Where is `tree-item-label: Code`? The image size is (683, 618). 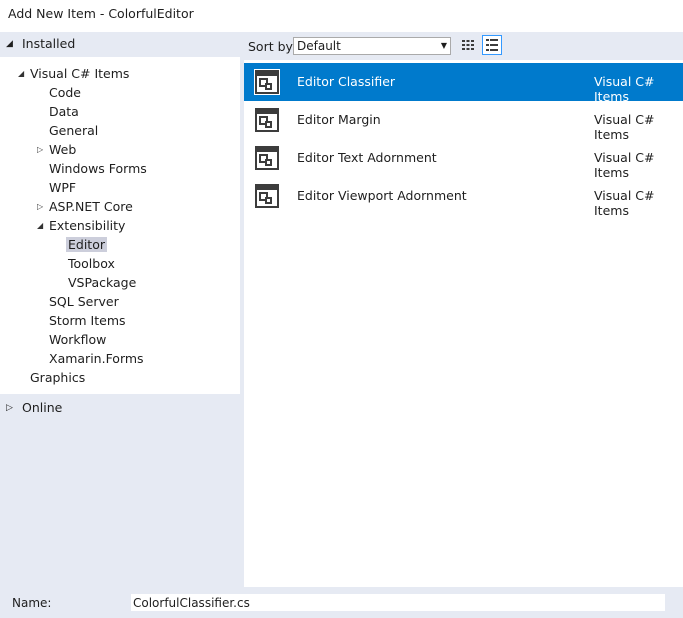 tree-item-label: Code is located at coordinates (65, 92).